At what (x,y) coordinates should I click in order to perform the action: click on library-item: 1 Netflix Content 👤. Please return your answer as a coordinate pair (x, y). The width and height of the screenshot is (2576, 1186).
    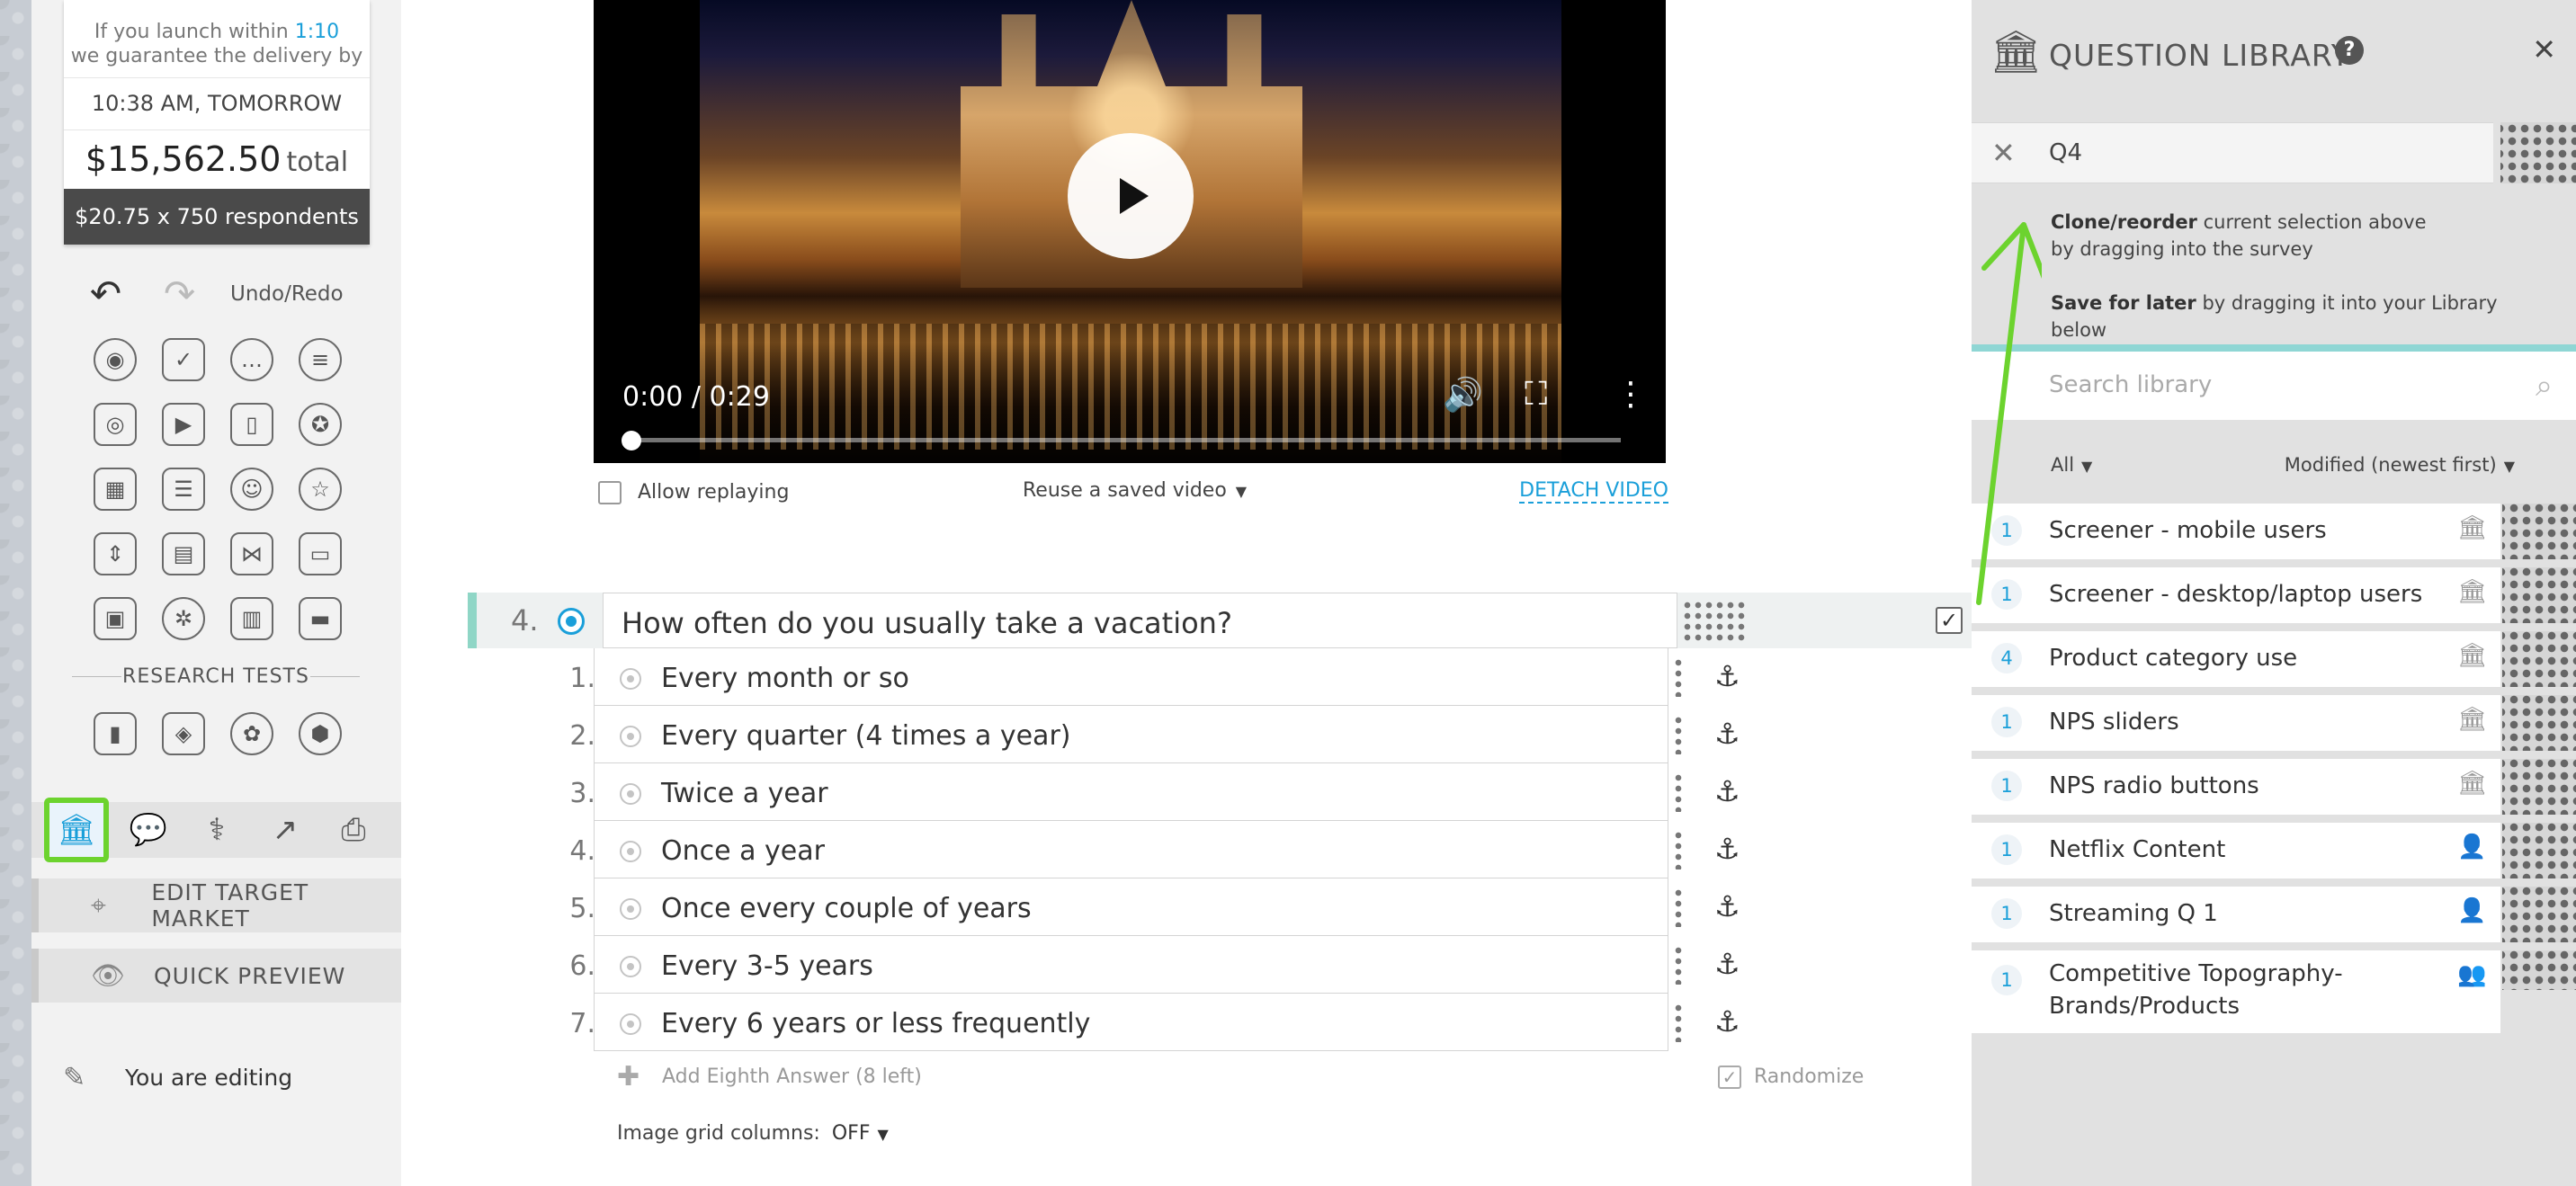
    Looking at the image, I should click on (2274, 850).